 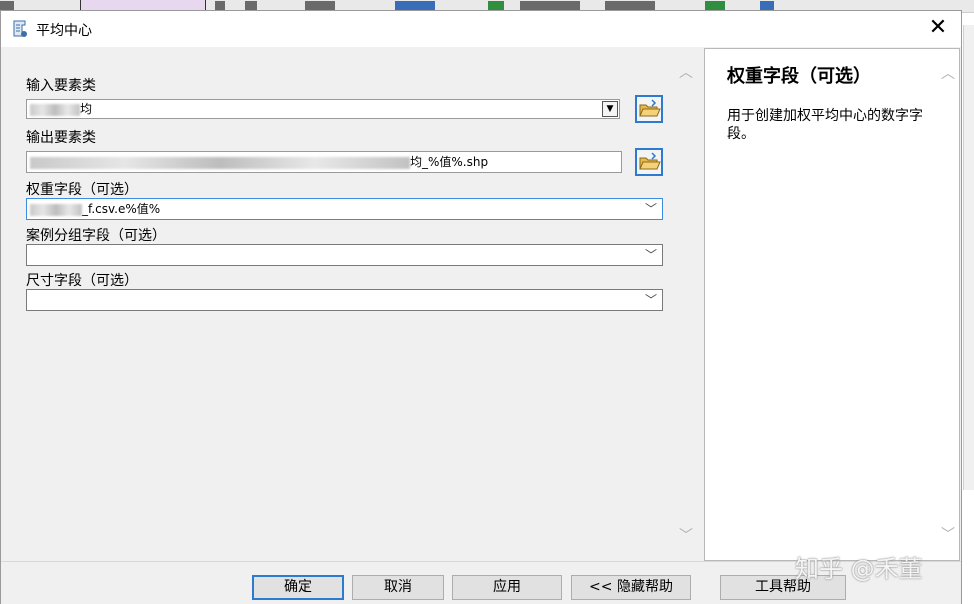 I want to click on input-features-combo: 均 ▼, so click(x=323, y=109).